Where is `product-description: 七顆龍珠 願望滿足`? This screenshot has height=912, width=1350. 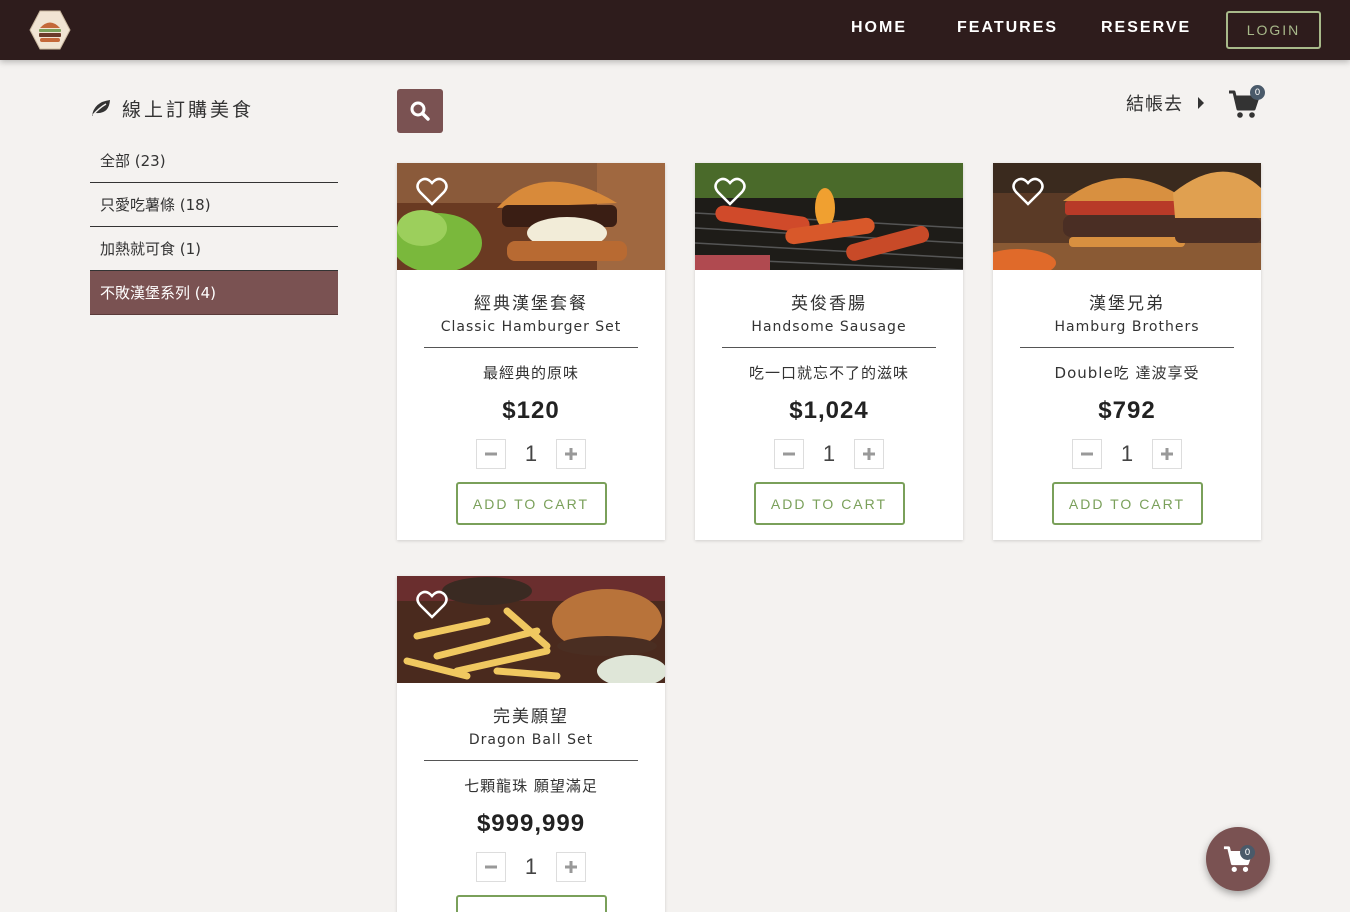
product-description: 七顆龍珠 願望滿足 is located at coordinates (531, 786).